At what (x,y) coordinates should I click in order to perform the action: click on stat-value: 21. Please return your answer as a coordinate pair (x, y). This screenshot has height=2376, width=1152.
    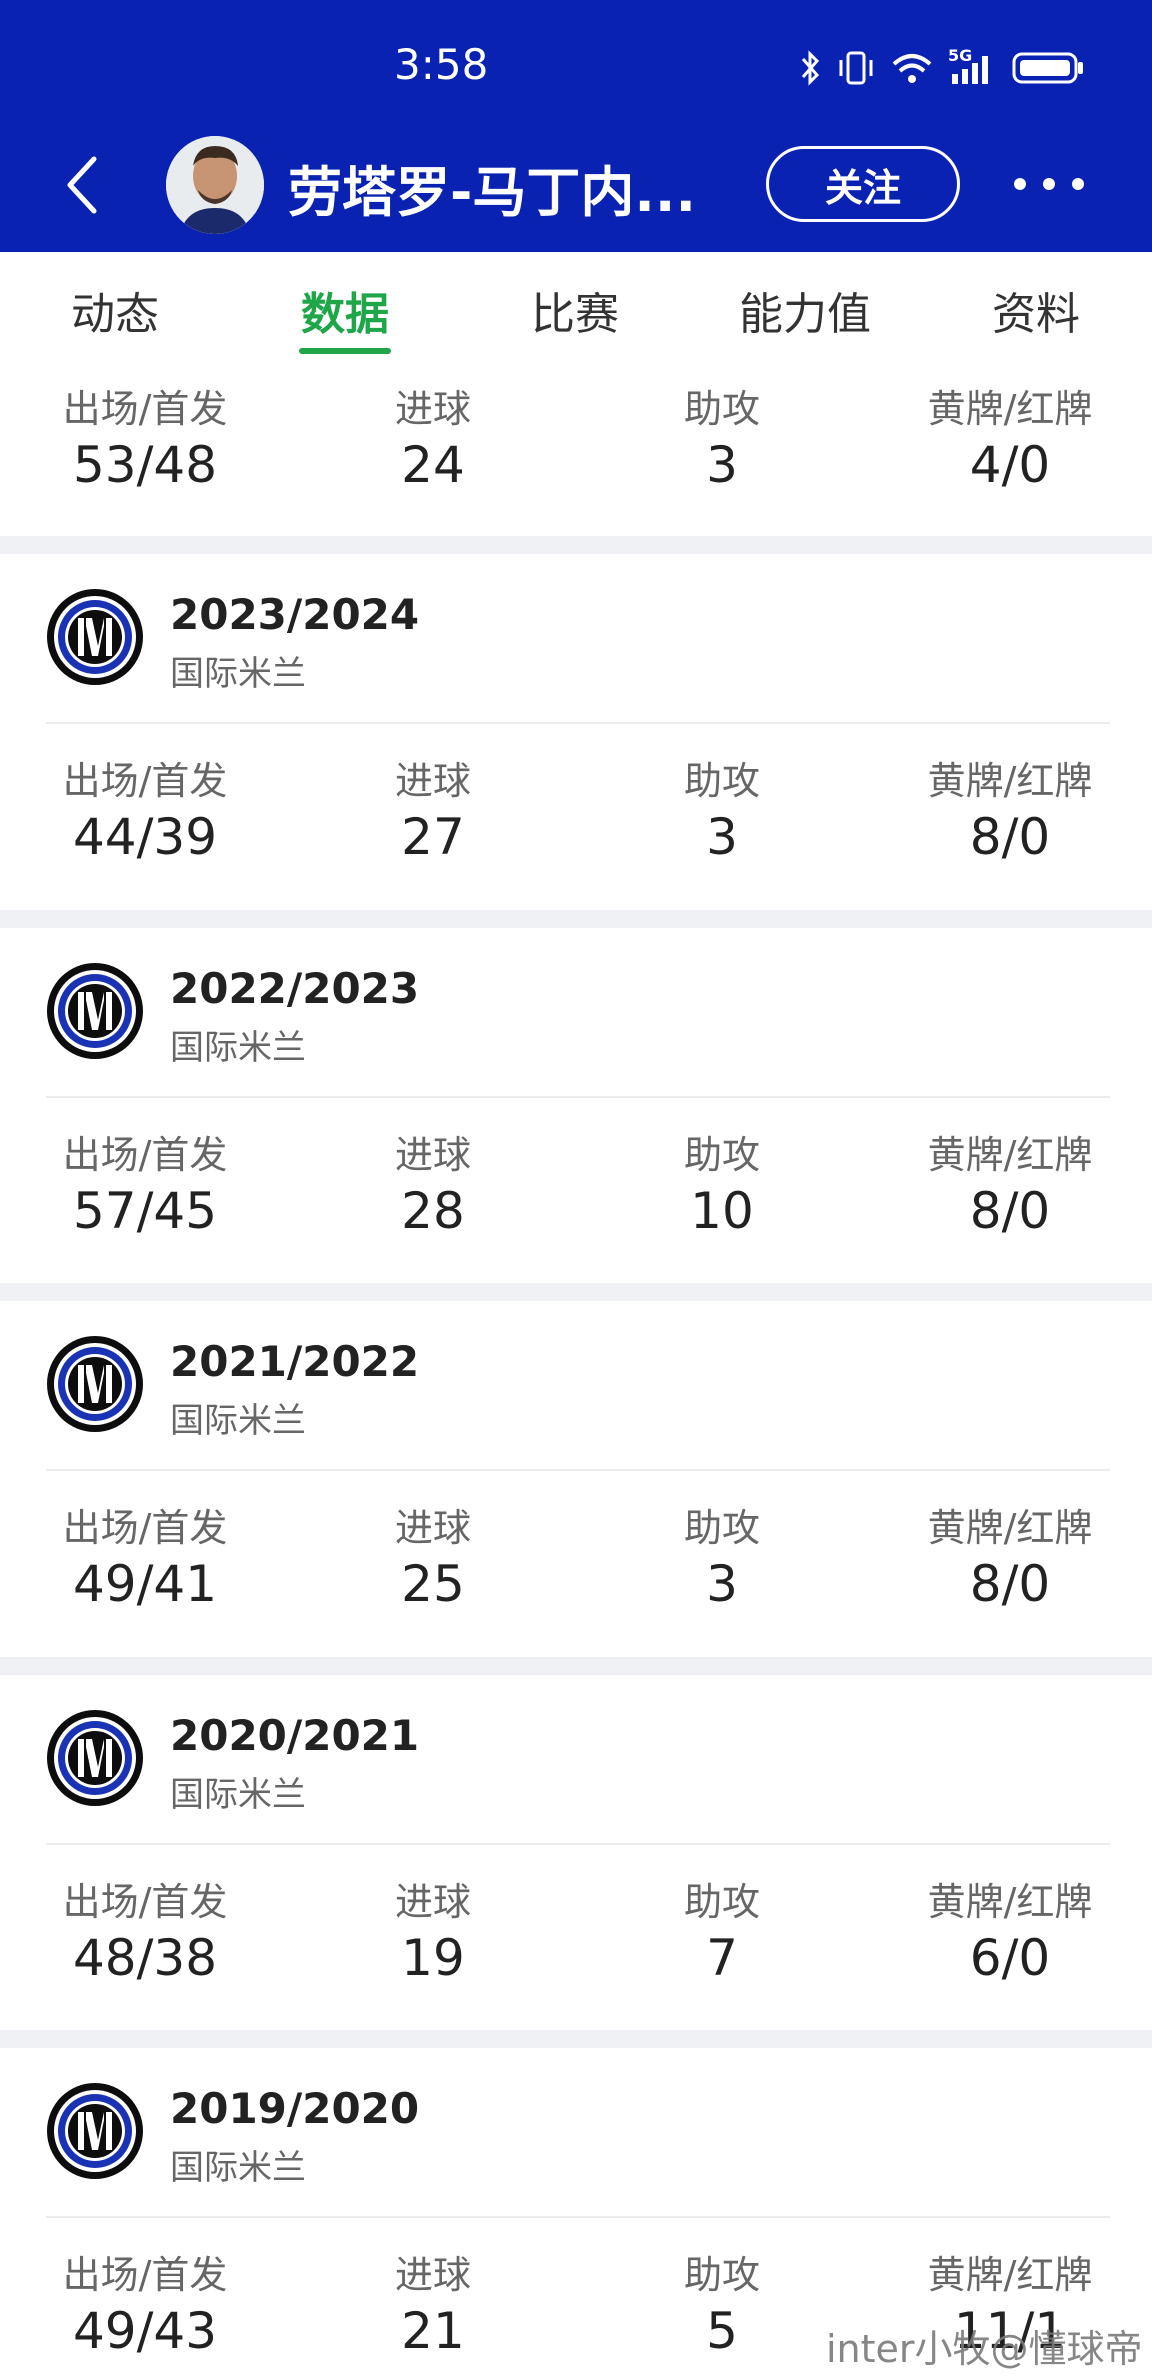
    Looking at the image, I should click on (433, 2331).